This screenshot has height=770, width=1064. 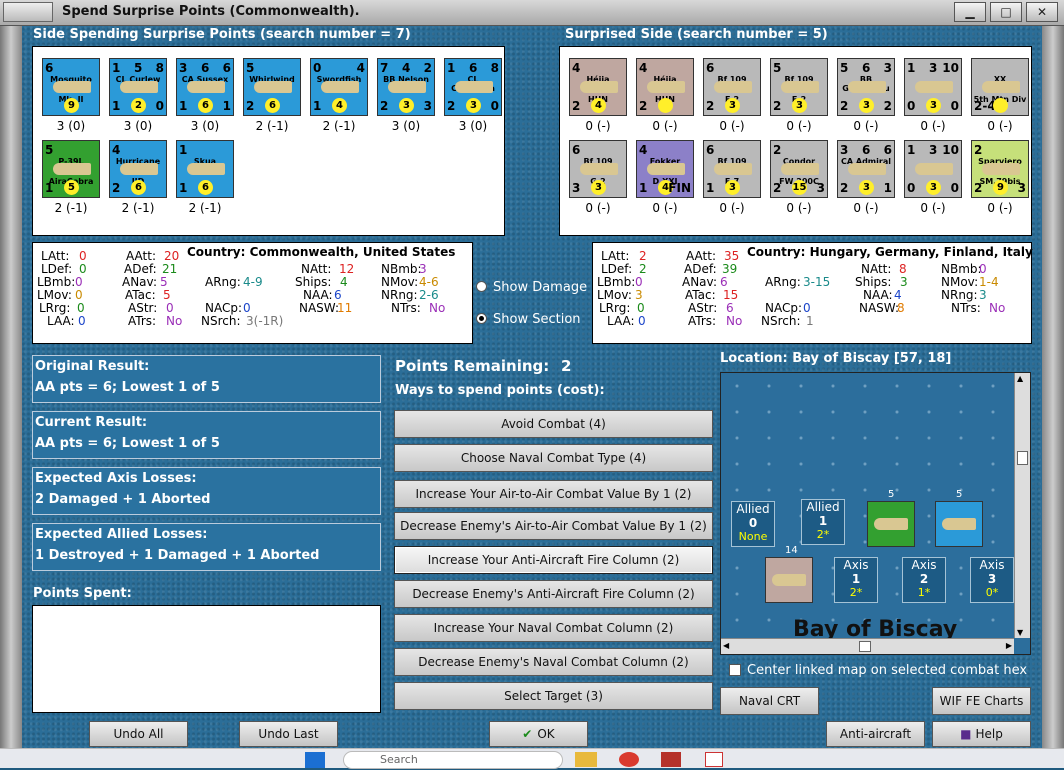 I want to click on axis-section-1: Axis 1 2*, so click(x=856, y=580).